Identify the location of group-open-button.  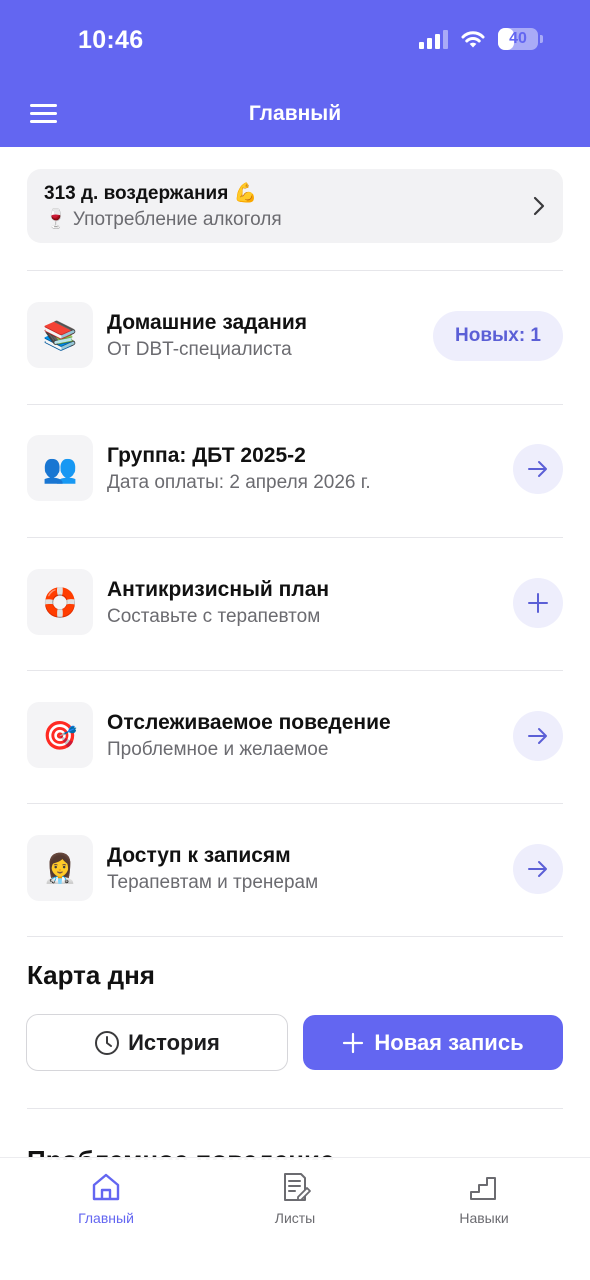
(538, 469).